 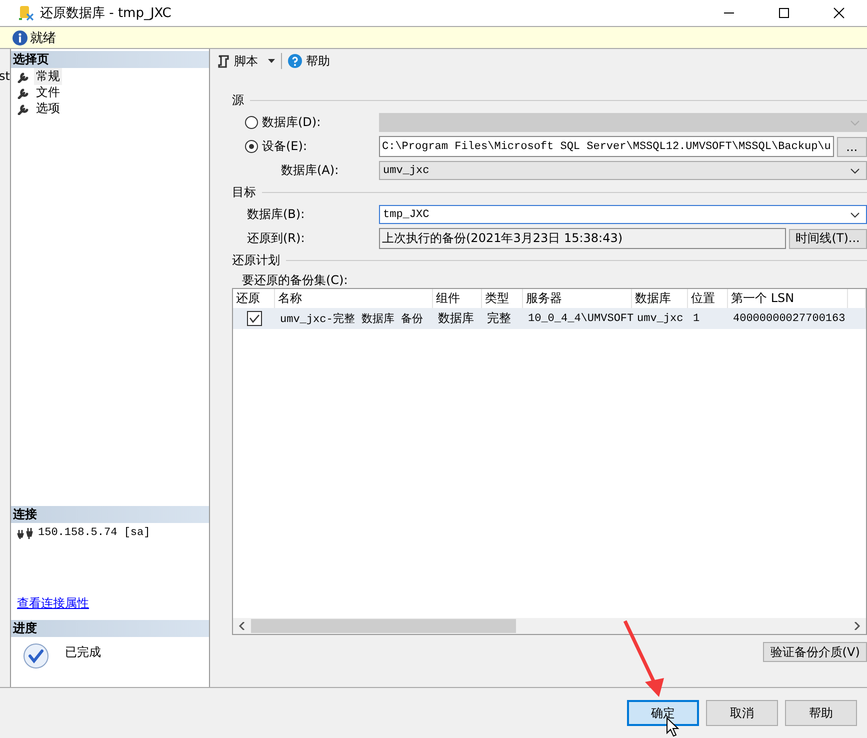 I want to click on table-cell-text: 10_0_4_4\UMVSOFT, so click(x=579, y=319).